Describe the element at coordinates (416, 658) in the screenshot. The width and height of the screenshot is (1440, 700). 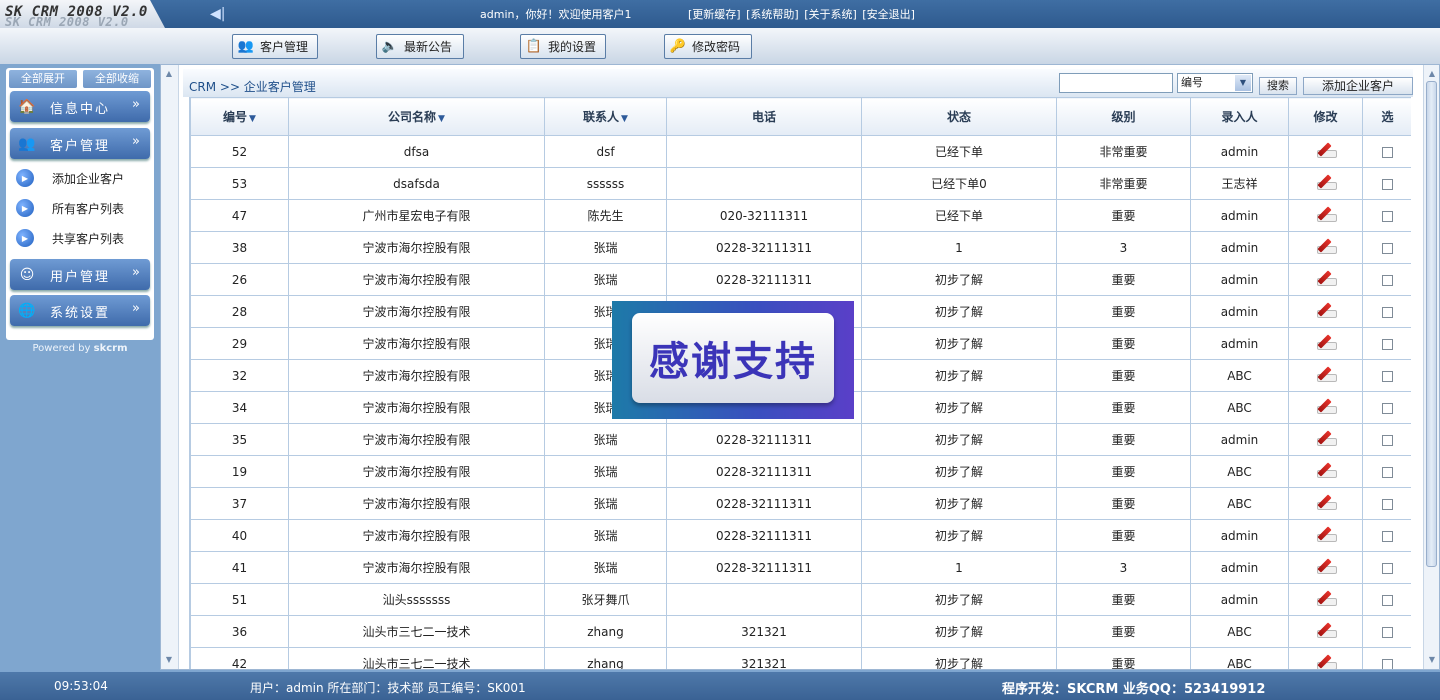
I see `table-cell: 汕头市三七二一技术` at that location.